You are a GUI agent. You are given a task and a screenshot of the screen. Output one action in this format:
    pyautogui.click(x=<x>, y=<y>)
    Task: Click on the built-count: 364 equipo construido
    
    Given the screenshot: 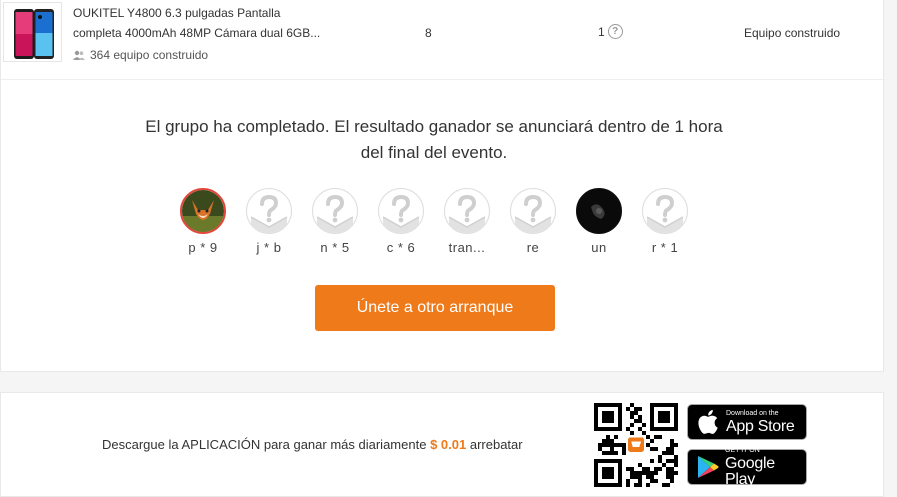 What is the action you would take?
    pyautogui.click(x=140, y=55)
    